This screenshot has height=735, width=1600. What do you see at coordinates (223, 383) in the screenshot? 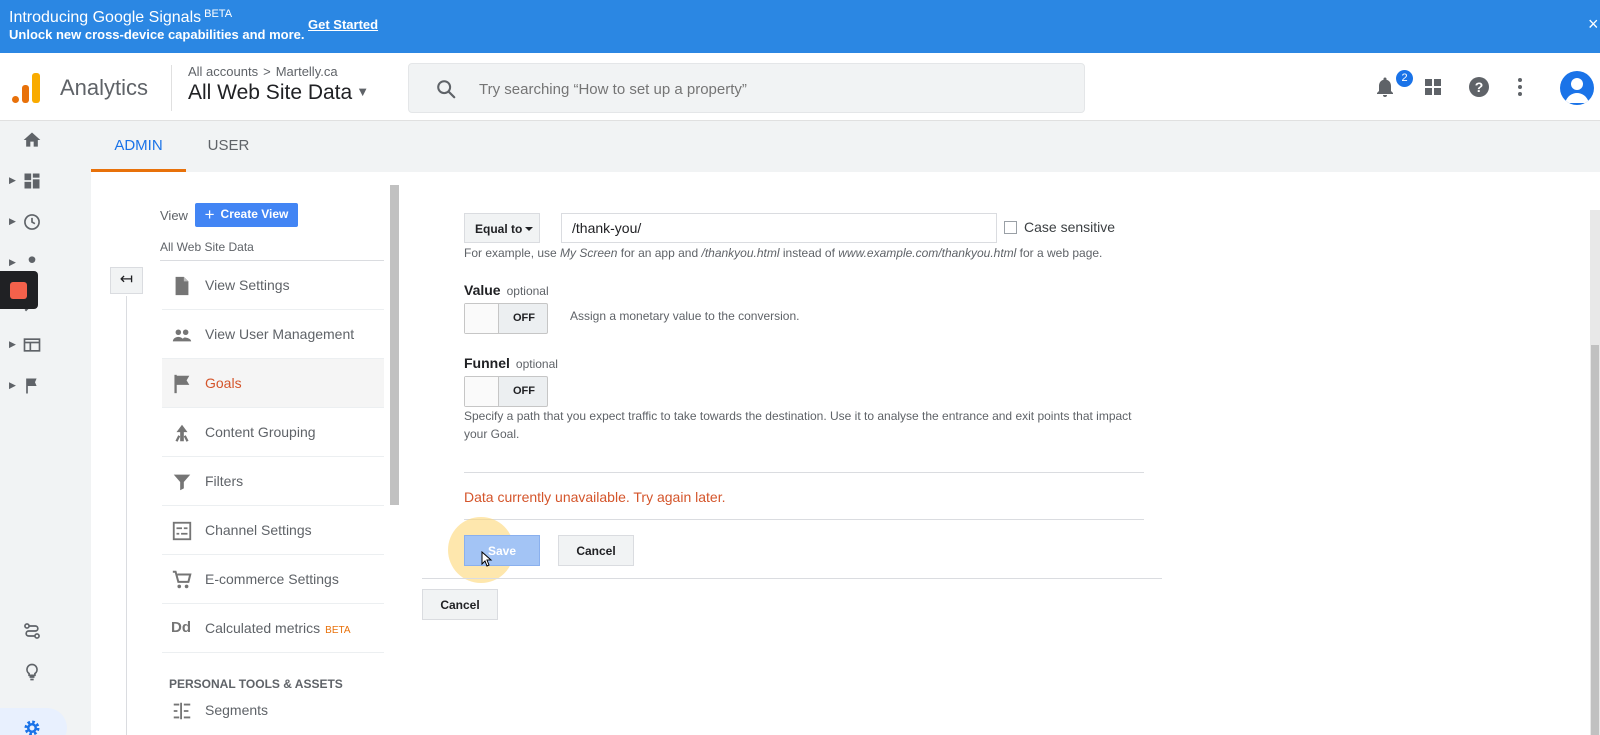
I see `nav-item-label: Goals` at bounding box center [223, 383].